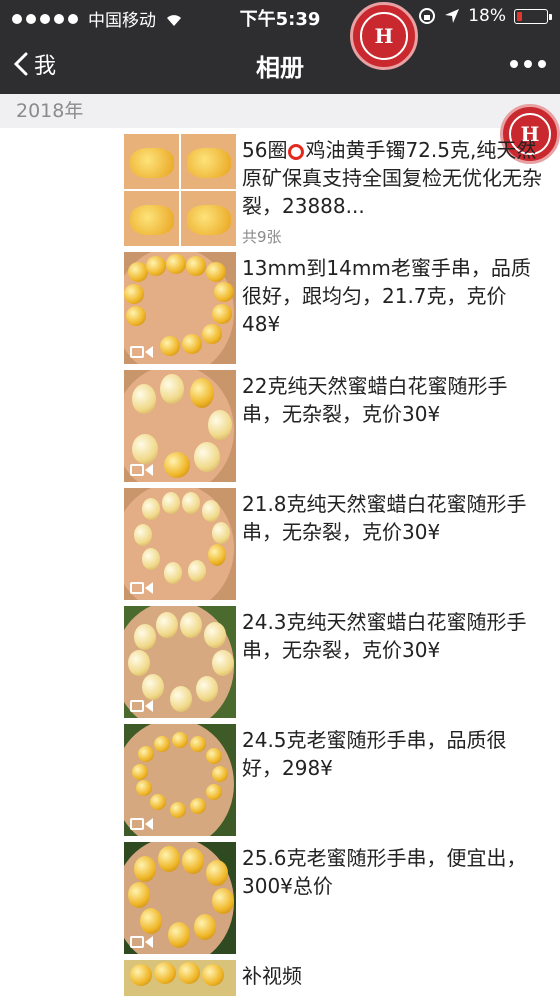 The width and height of the screenshot is (560, 996). I want to click on nav-bar: 我 相册, so click(280, 64).